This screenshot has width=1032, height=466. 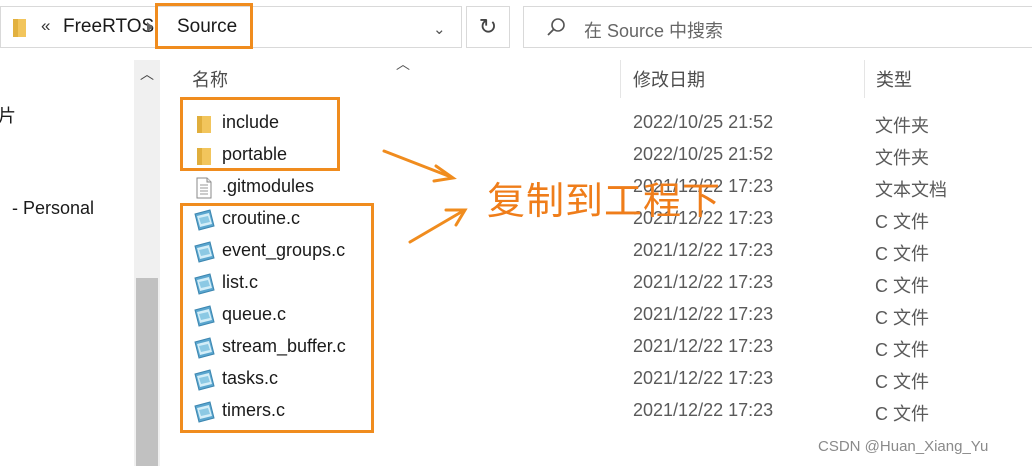 What do you see at coordinates (903, 446) in the screenshot?
I see `watermark: CSDN @Huan_Xiang_Yu` at bounding box center [903, 446].